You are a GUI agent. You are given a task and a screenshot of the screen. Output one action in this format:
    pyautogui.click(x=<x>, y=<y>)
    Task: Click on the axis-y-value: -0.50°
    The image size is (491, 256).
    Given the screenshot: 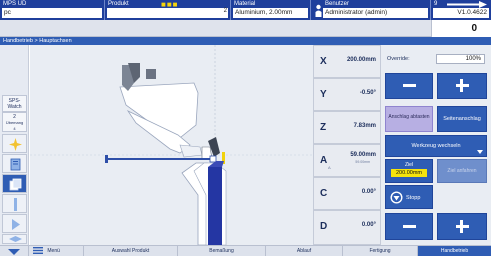 What is the action you would take?
    pyautogui.click(x=367, y=93)
    